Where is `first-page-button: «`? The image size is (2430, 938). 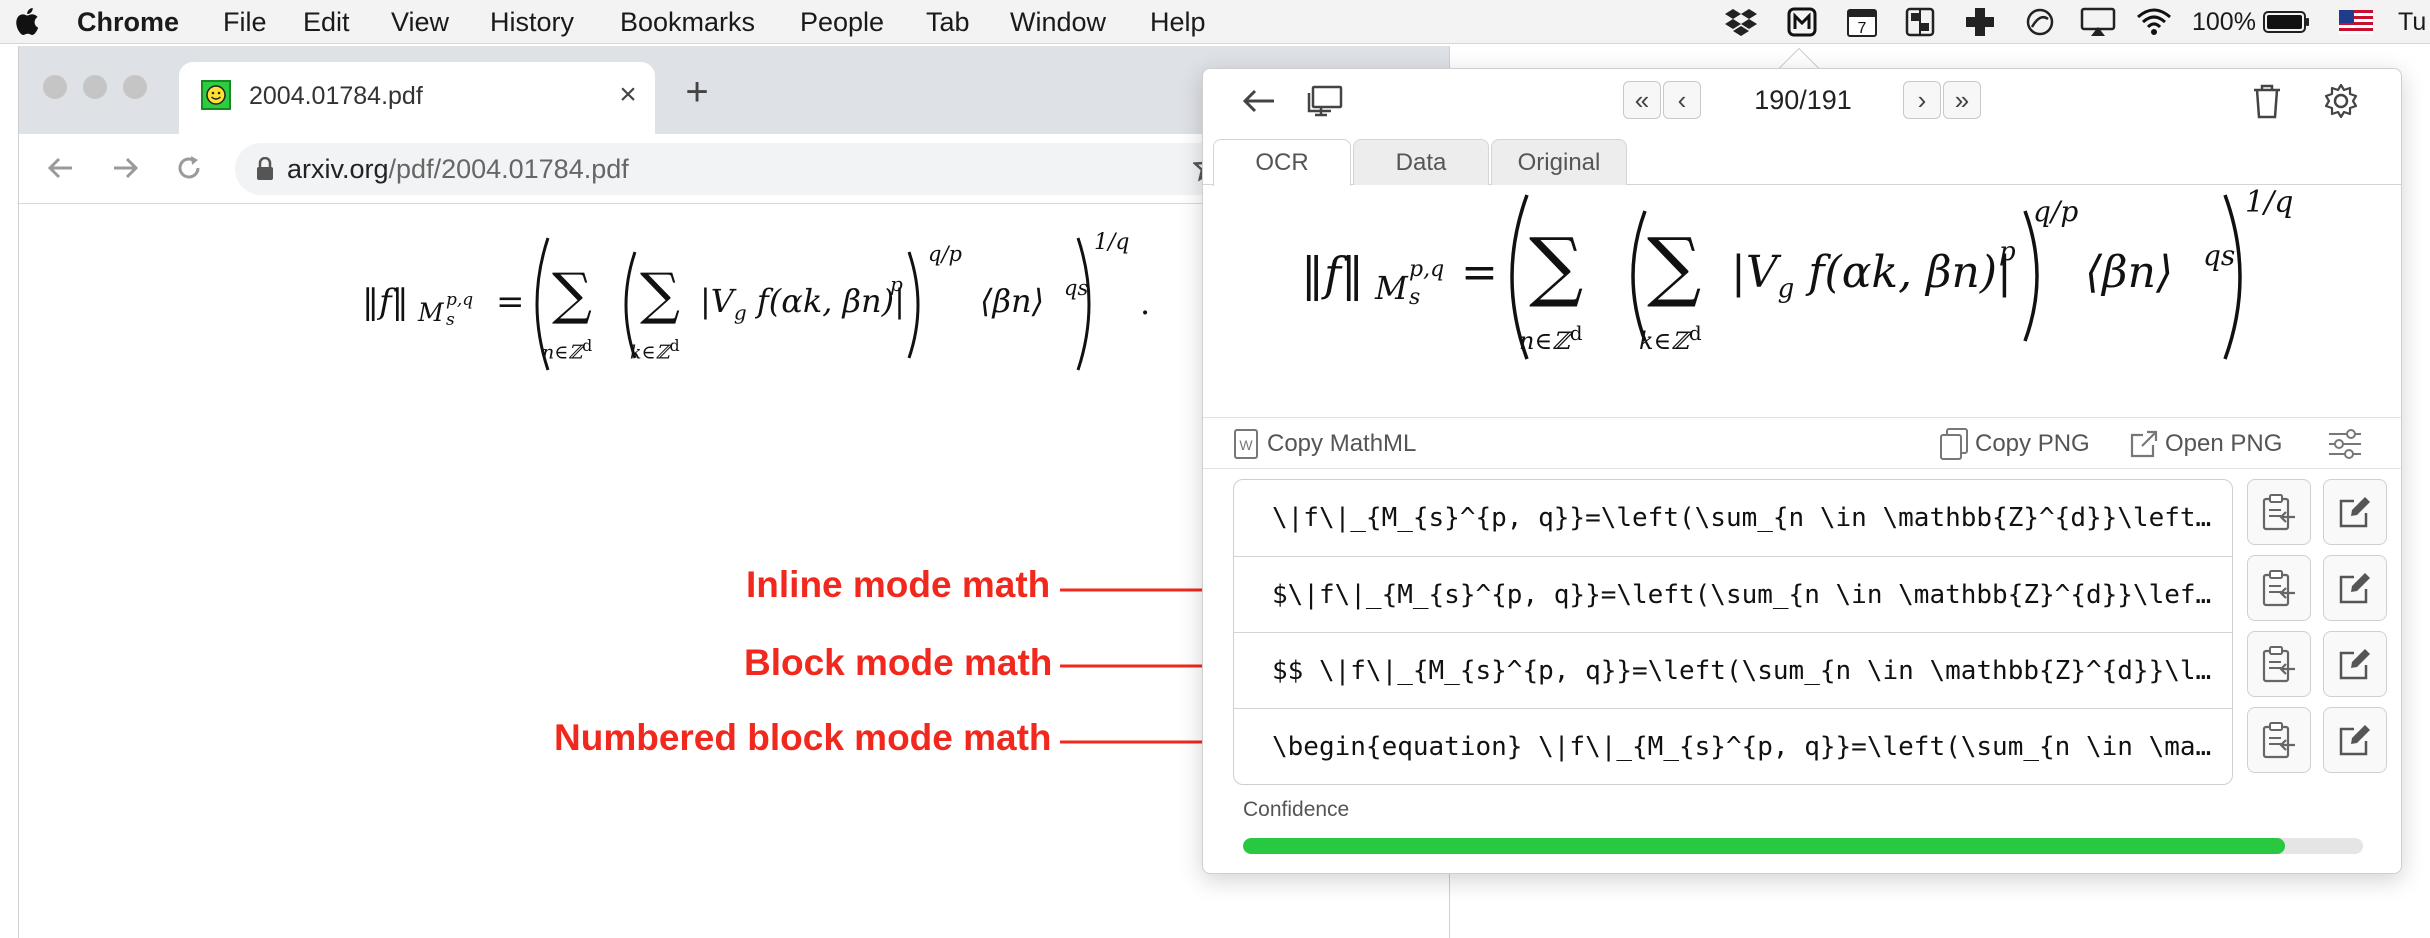 first-page-button: « is located at coordinates (1642, 100).